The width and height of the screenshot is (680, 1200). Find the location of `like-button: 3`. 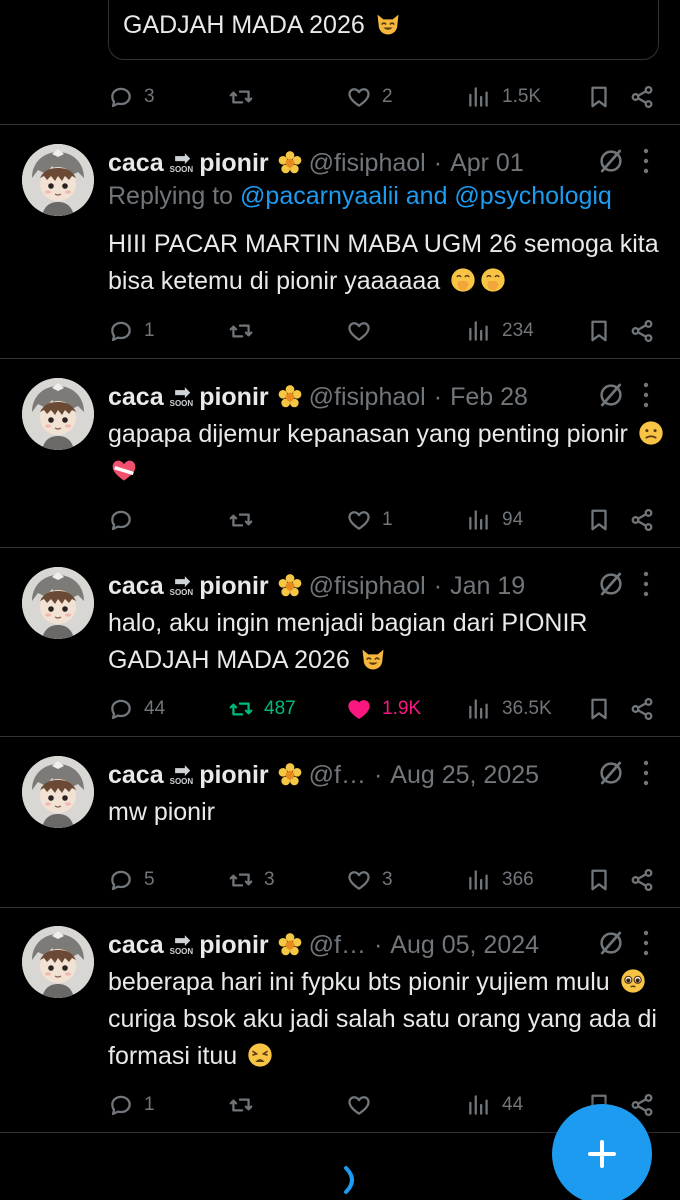

like-button: 3 is located at coordinates (369, 880).